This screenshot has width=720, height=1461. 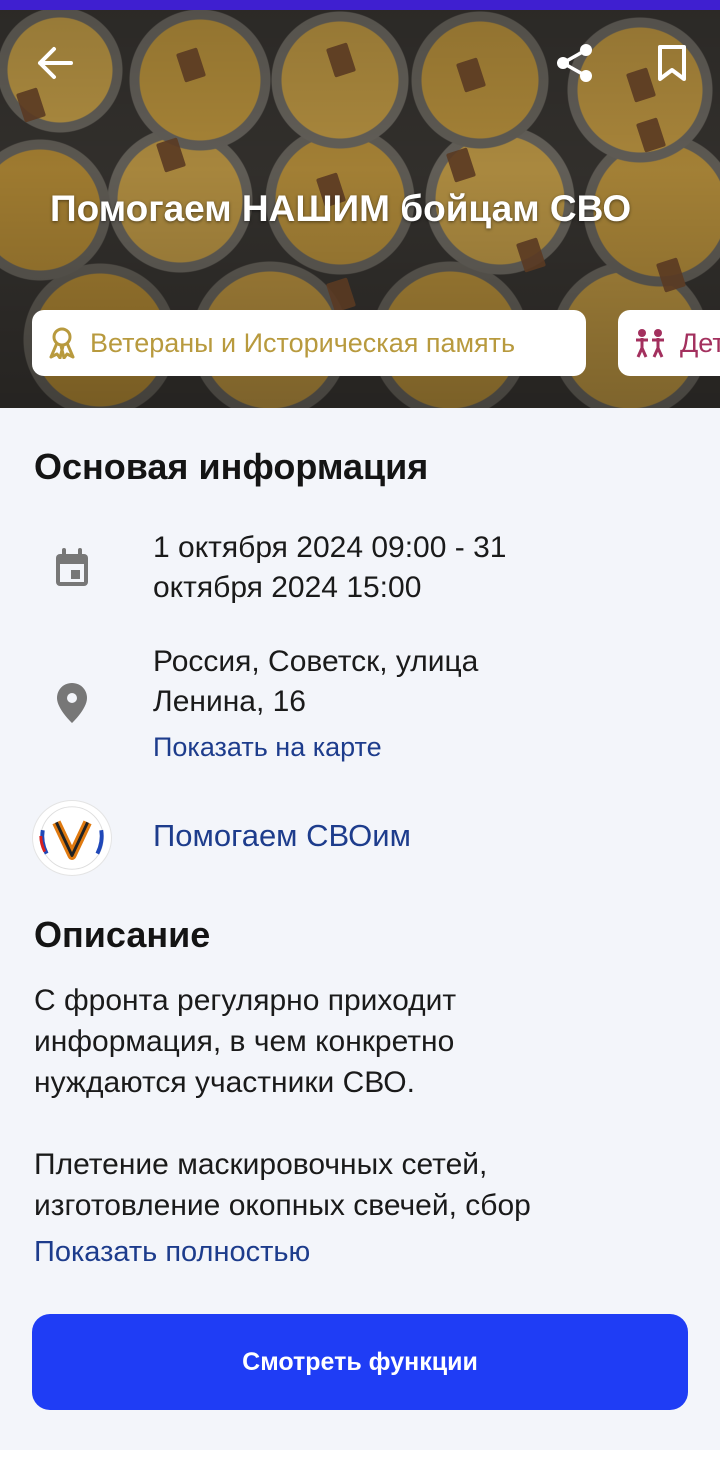 I want to click on category-chip-veterans: Ветераны и Историческая память, so click(x=309, y=343).